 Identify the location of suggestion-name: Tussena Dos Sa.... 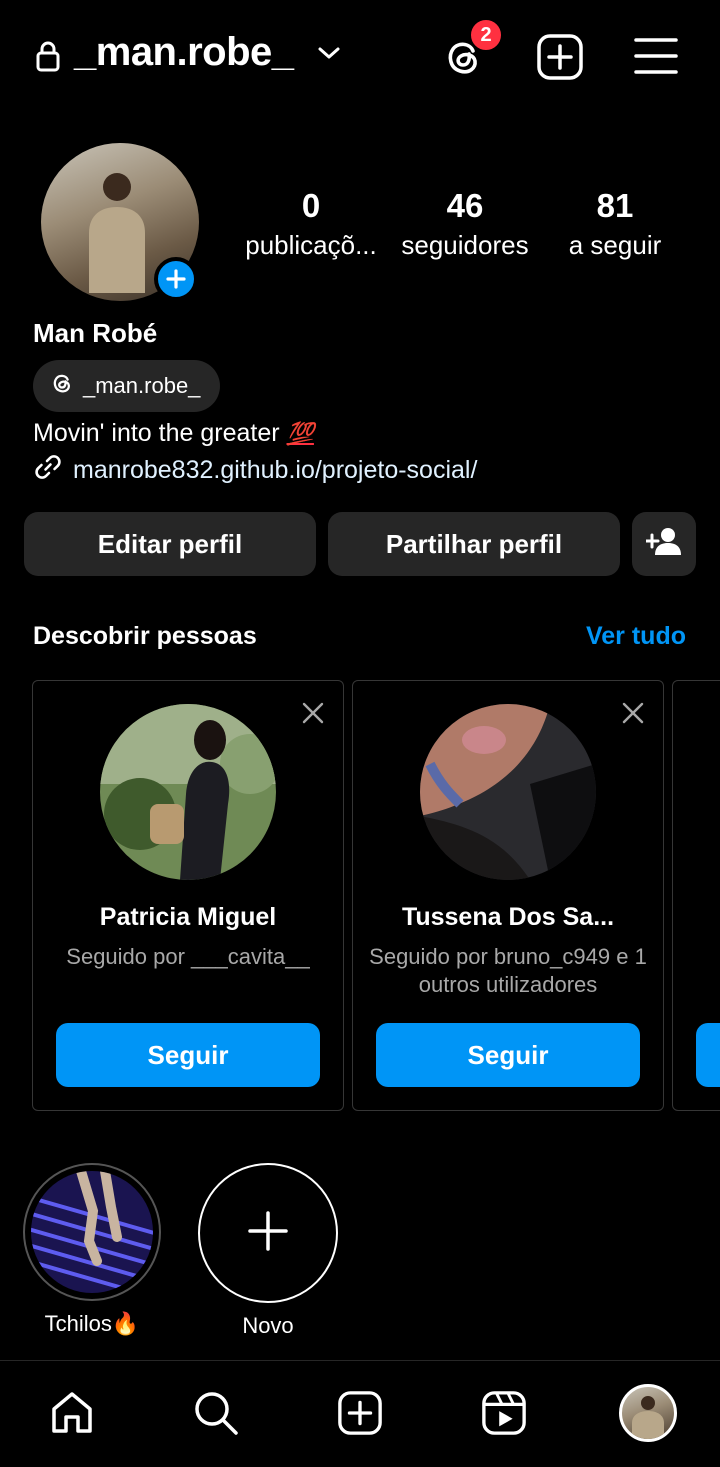
(508, 917).